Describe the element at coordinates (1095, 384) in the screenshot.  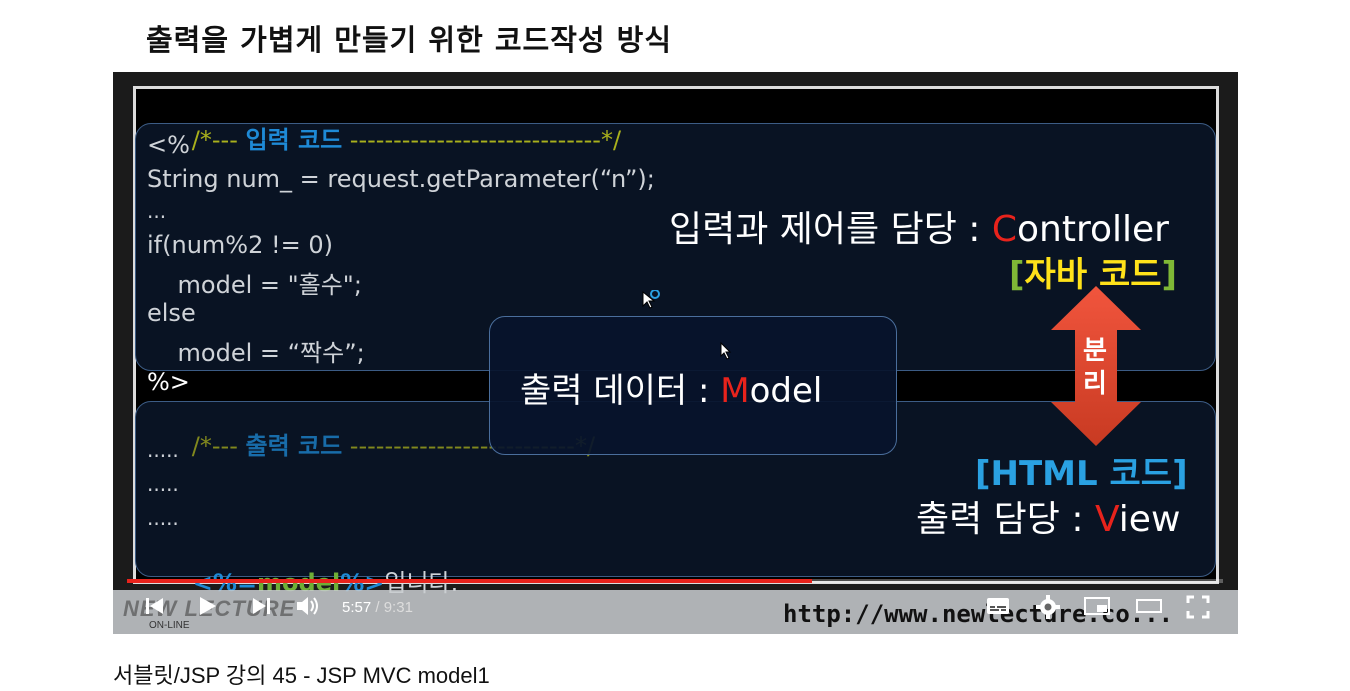
I see `separate-label-2: 리` at that location.